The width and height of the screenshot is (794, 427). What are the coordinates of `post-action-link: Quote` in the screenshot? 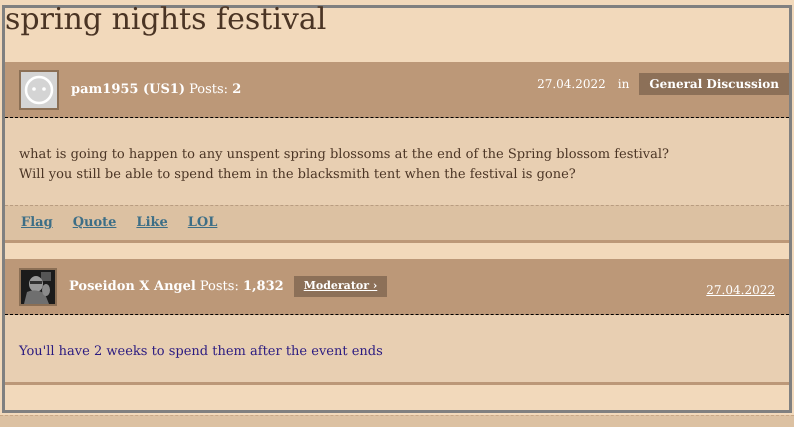 It's located at (94, 223).